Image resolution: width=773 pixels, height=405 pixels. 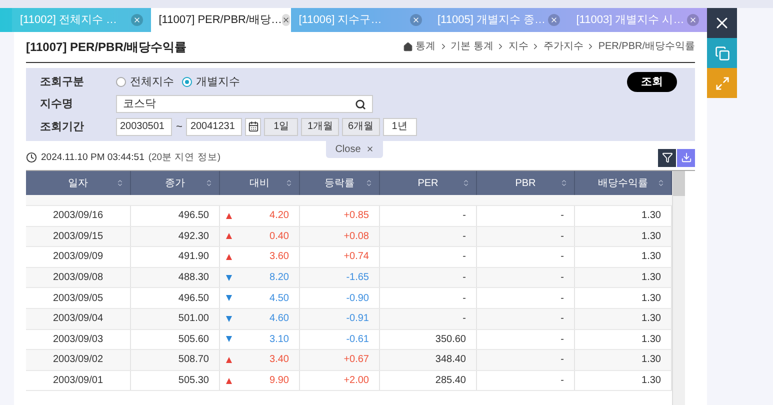 I want to click on breadcrumb-link: 지수, so click(x=518, y=46).